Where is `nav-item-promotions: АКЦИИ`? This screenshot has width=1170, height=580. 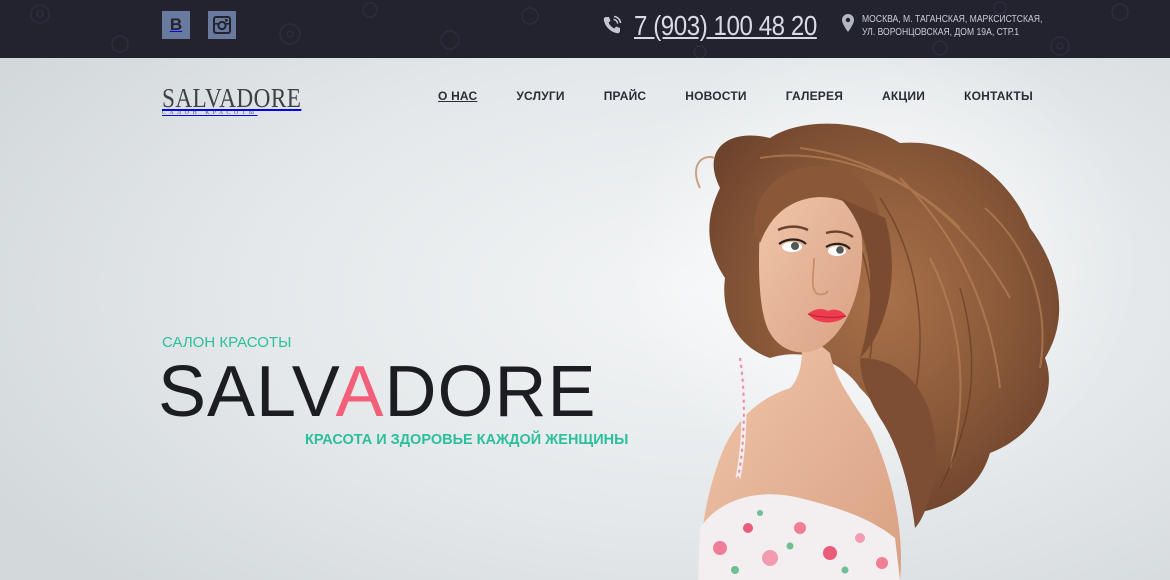 nav-item-promotions: АКЦИИ is located at coordinates (903, 96).